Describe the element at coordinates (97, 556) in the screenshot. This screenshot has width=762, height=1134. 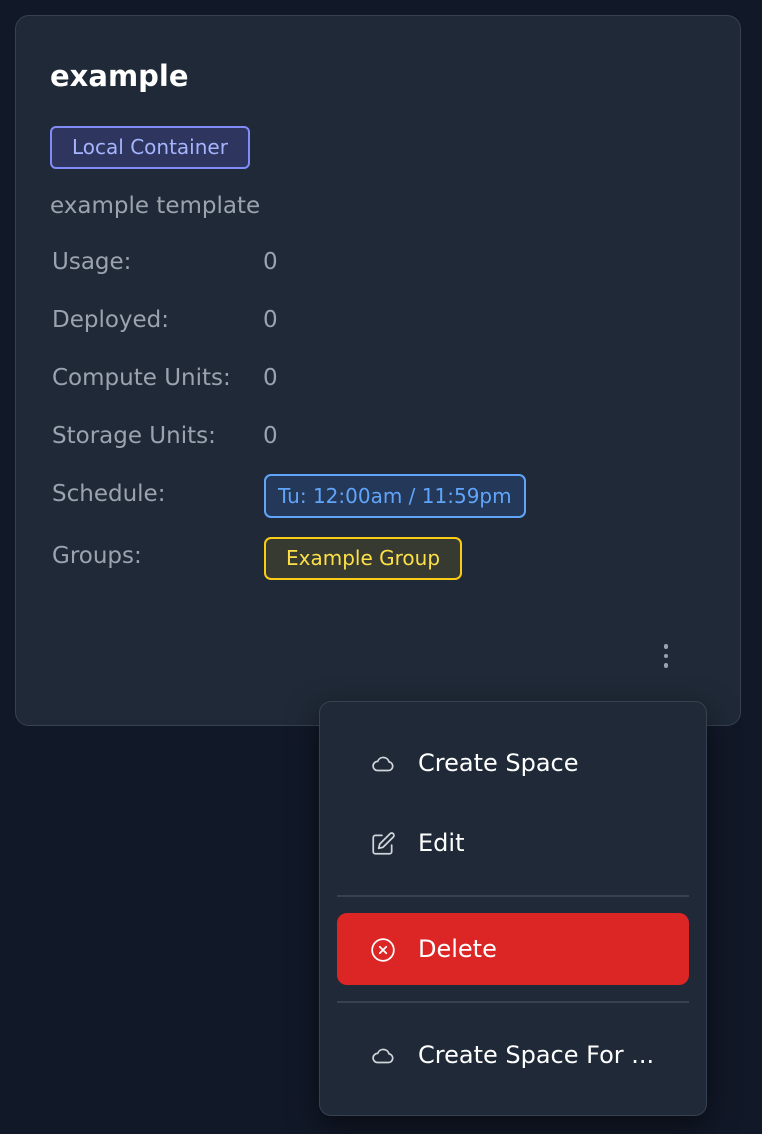
I see `groups-label: Groups:` at that location.